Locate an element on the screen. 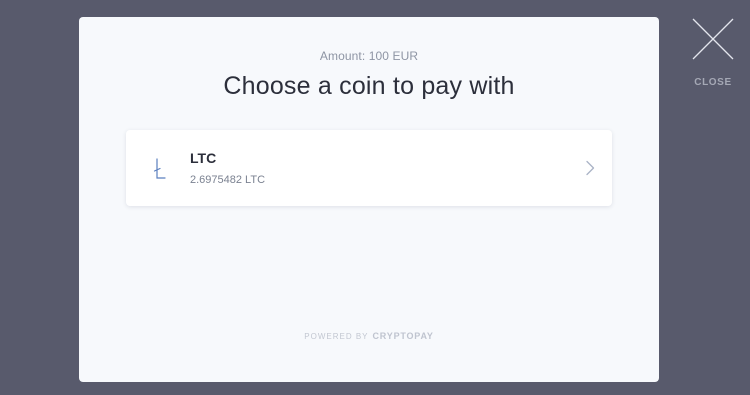 The height and width of the screenshot is (395, 750). close-icon is located at coordinates (713, 39).